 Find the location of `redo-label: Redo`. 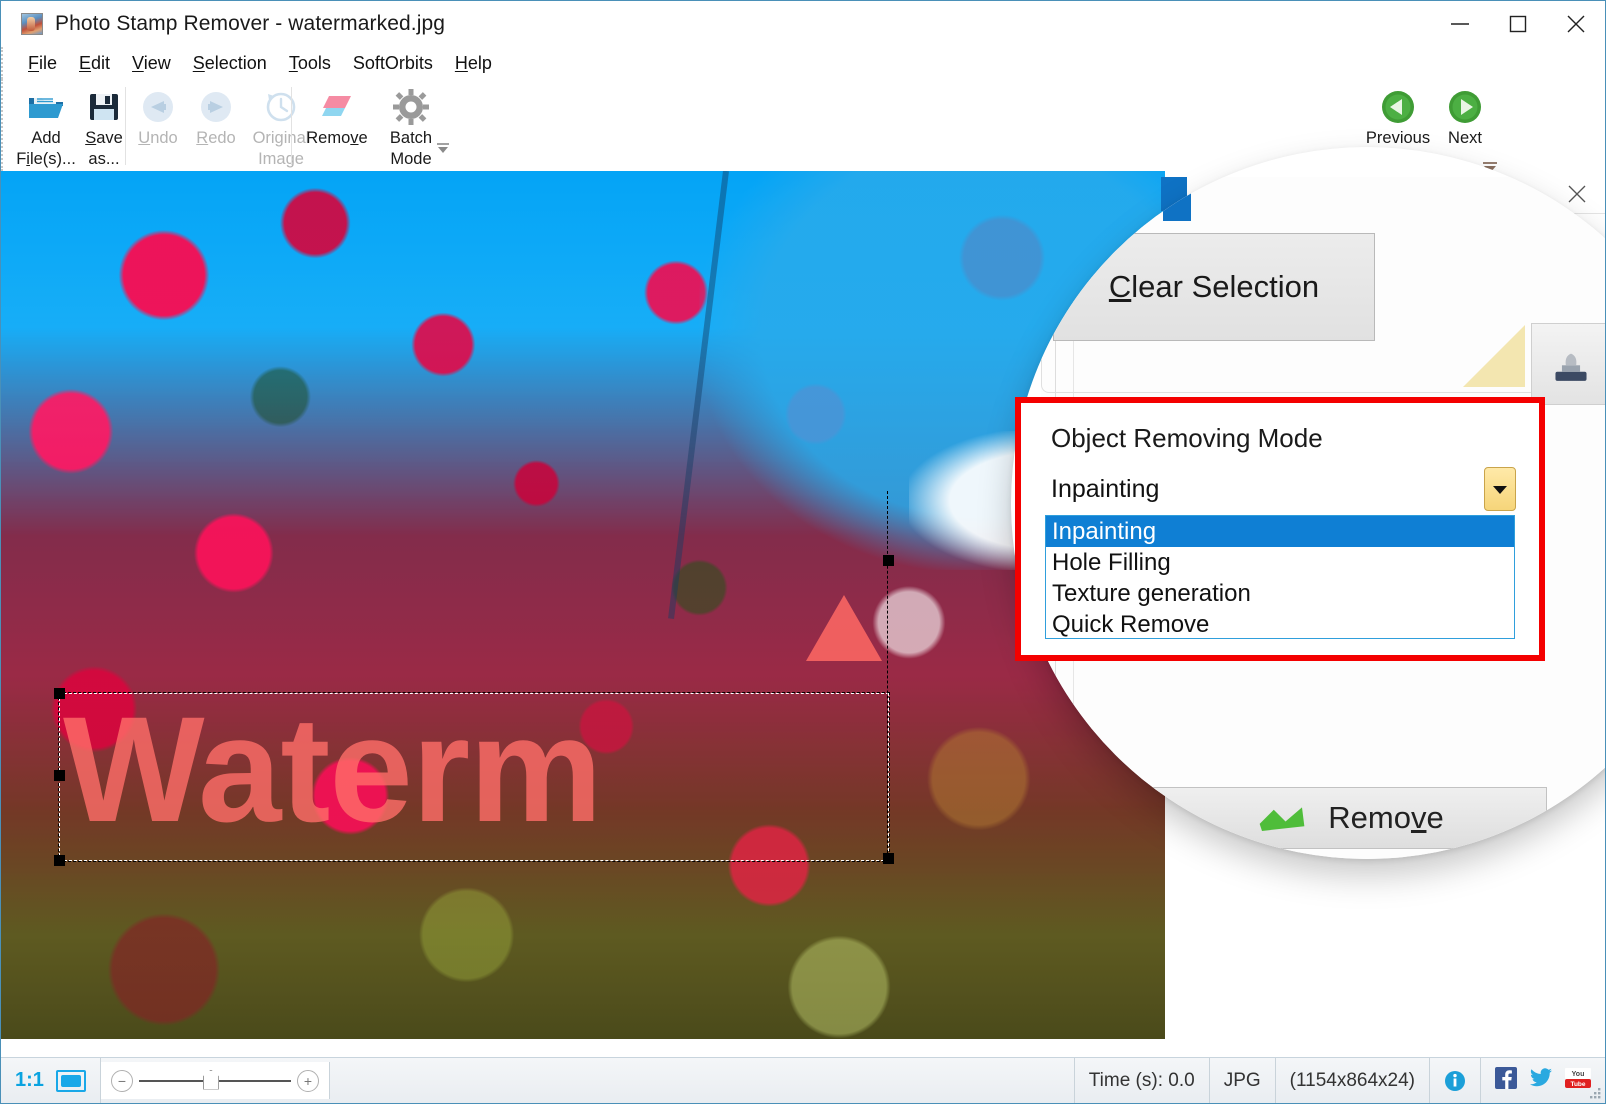

redo-label: Redo is located at coordinates (216, 138).